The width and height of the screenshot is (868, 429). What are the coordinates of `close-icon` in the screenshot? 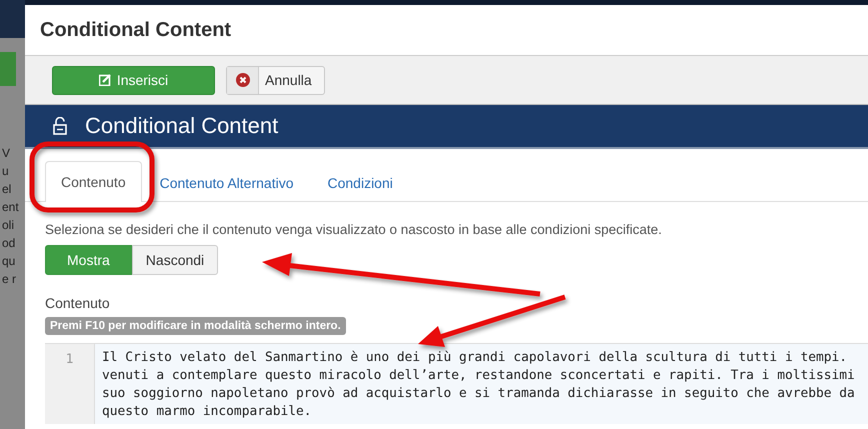 It's located at (243, 80).